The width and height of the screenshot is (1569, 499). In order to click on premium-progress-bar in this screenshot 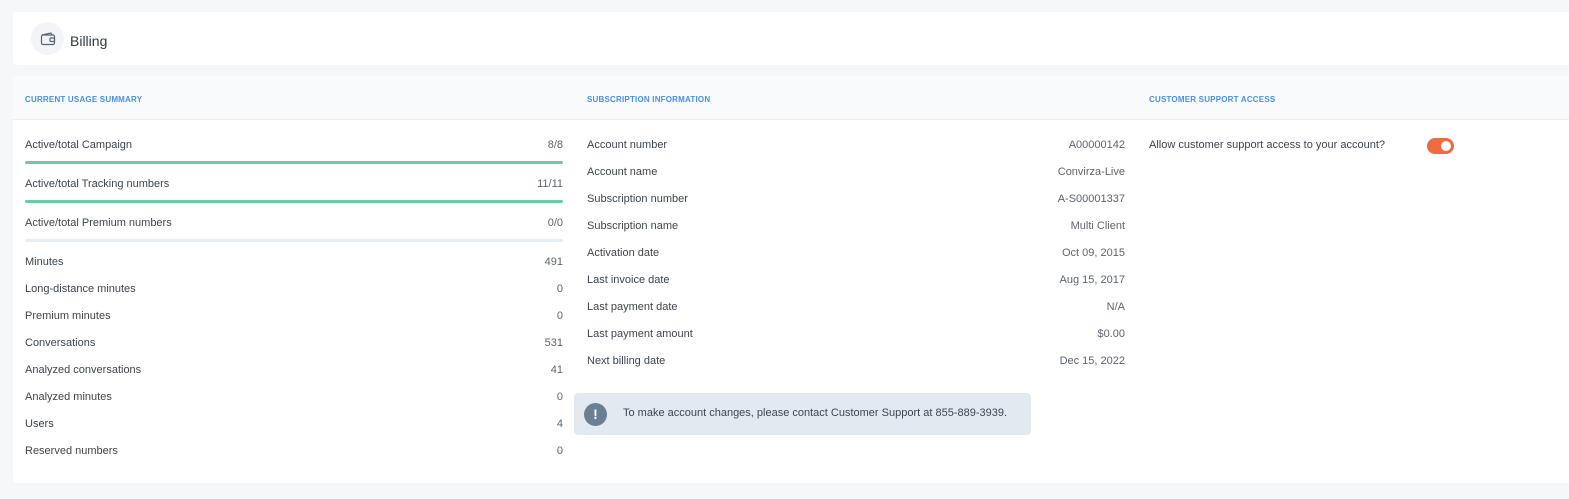, I will do `click(294, 240)`.